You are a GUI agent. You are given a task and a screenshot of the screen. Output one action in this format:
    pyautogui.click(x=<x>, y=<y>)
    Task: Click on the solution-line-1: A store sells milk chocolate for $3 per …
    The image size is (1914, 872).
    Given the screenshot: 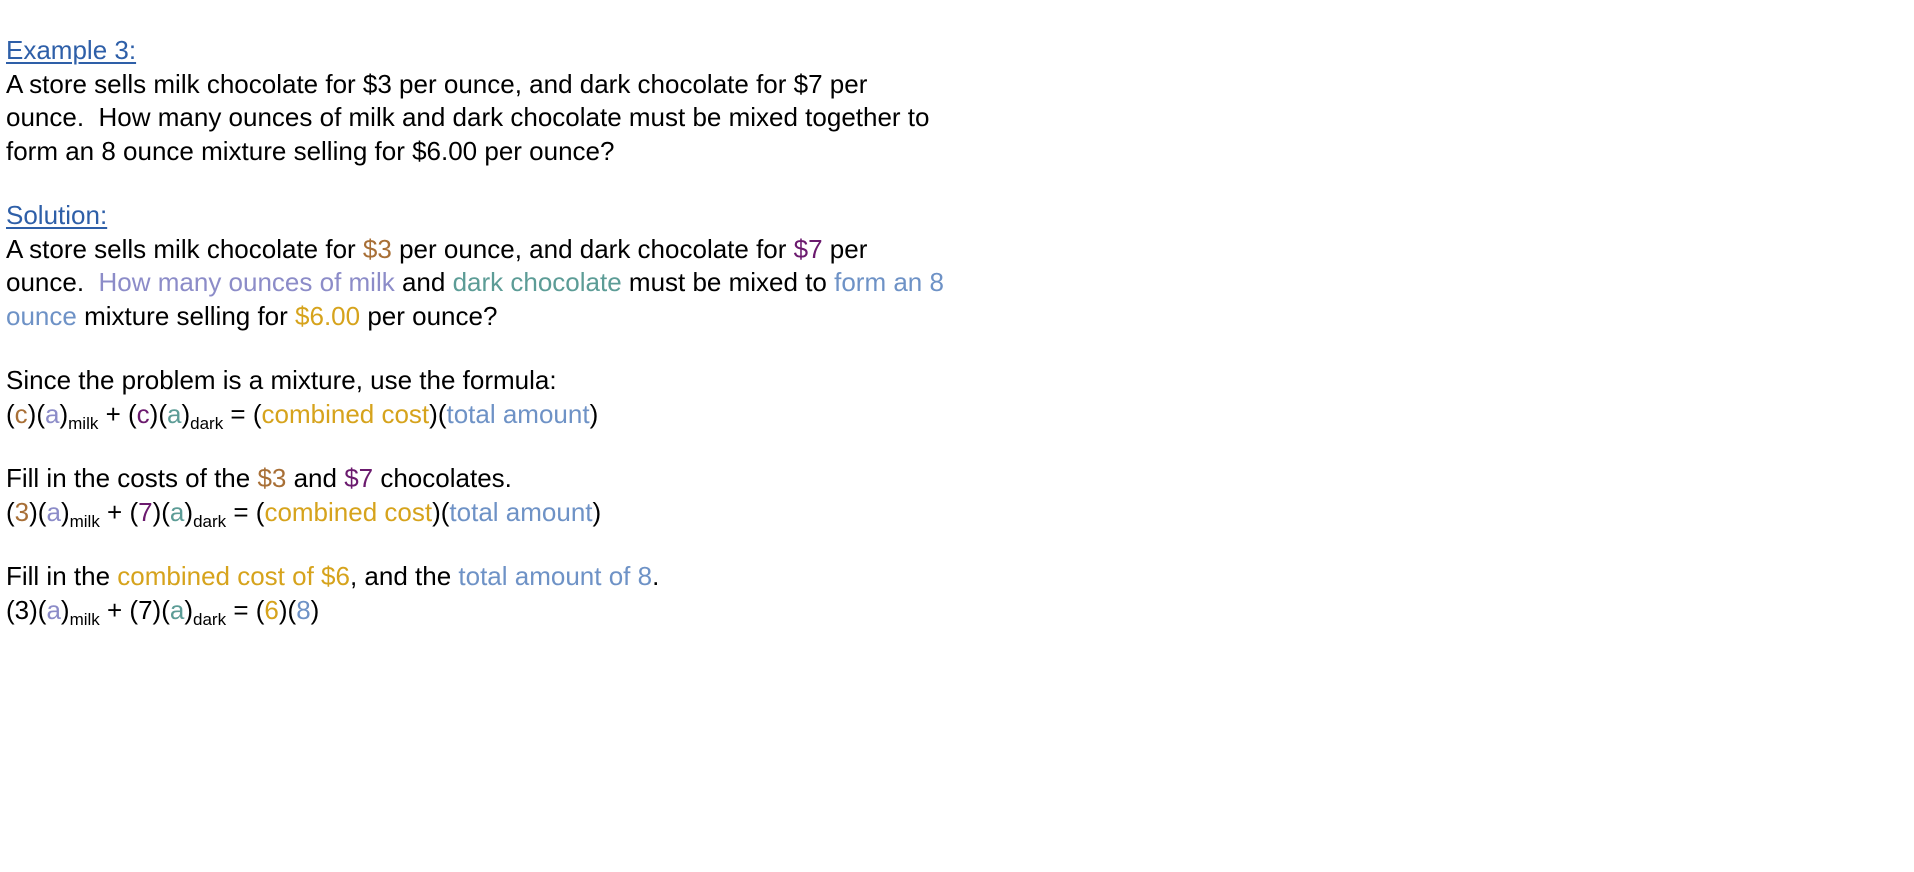 What is the action you would take?
    pyautogui.click(x=475, y=250)
    